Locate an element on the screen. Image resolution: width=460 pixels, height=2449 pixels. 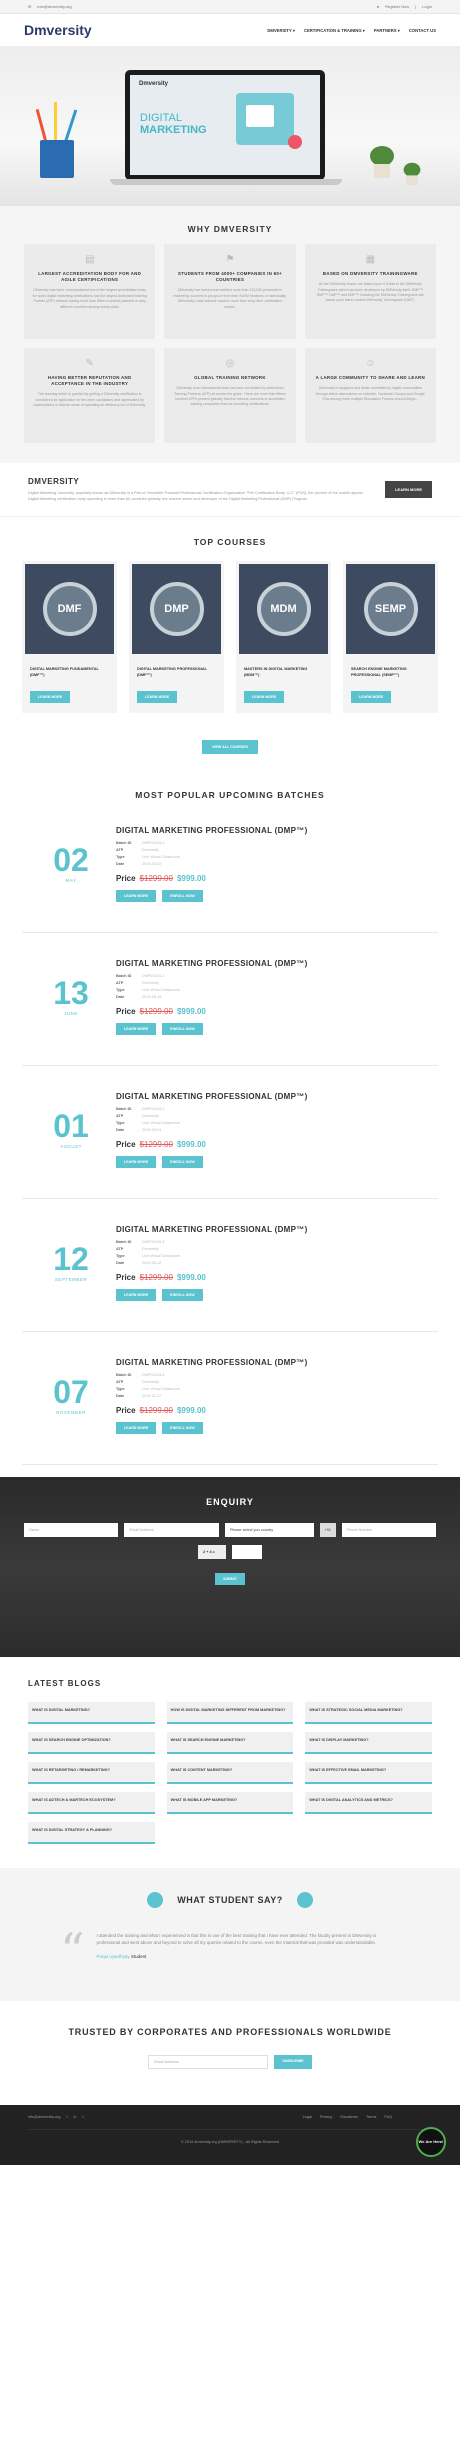
batch-date: 2019-05-02 is located at coordinates (152, 864).